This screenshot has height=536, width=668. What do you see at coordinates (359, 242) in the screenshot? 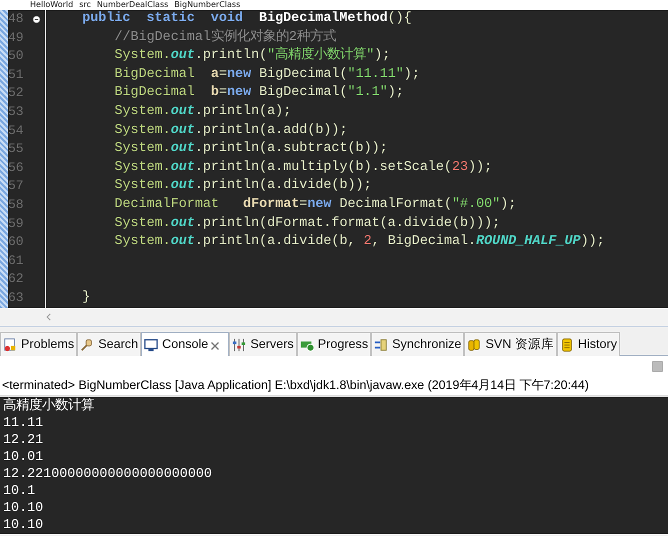
I see `code-line: System.out.println(a.divide(b, 2, BigDecimal.ROUND_HALF_UP));` at bounding box center [359, 242].